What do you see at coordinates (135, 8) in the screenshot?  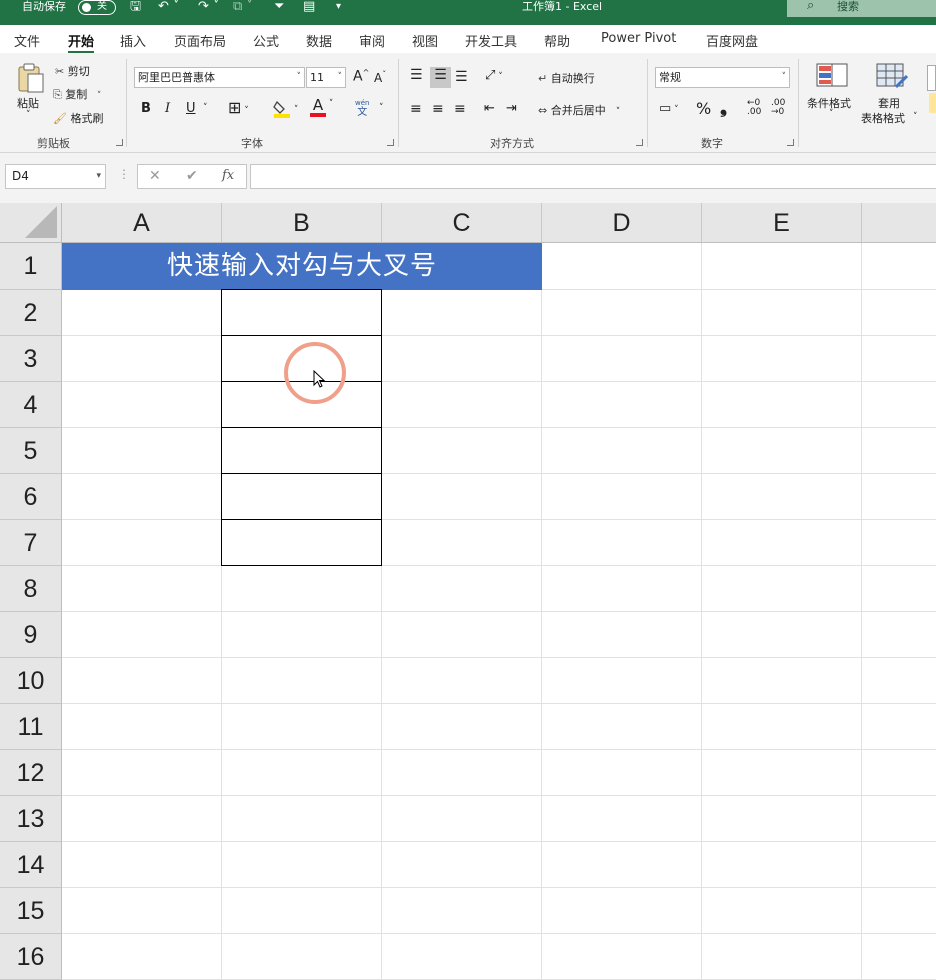 I see `save-icon: 🖫` at bounding box center [135, 8].